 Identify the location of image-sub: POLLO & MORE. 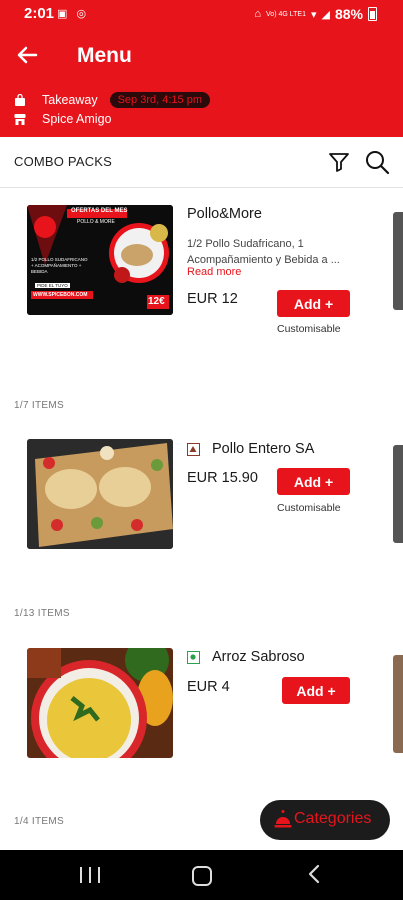
(96, 222).